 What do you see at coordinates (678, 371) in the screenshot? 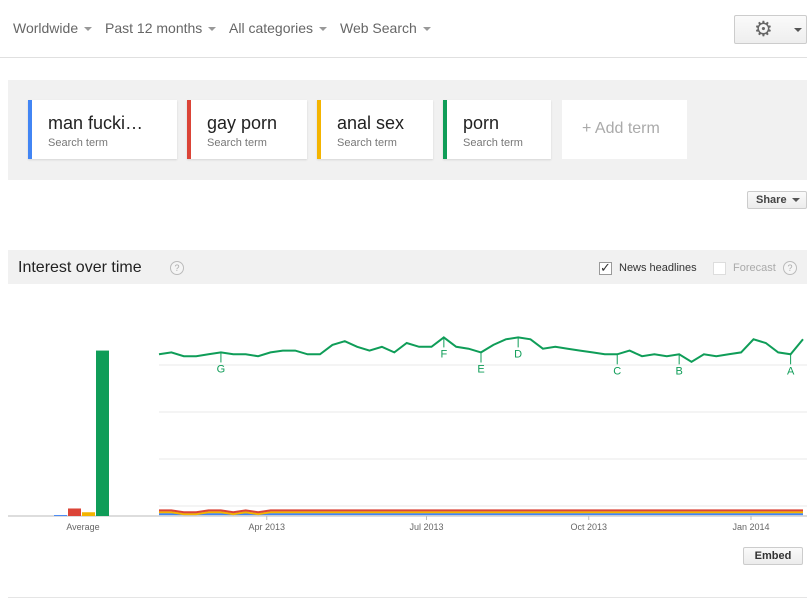
I see `annotation-label: B` at bounding box center [678, 371].